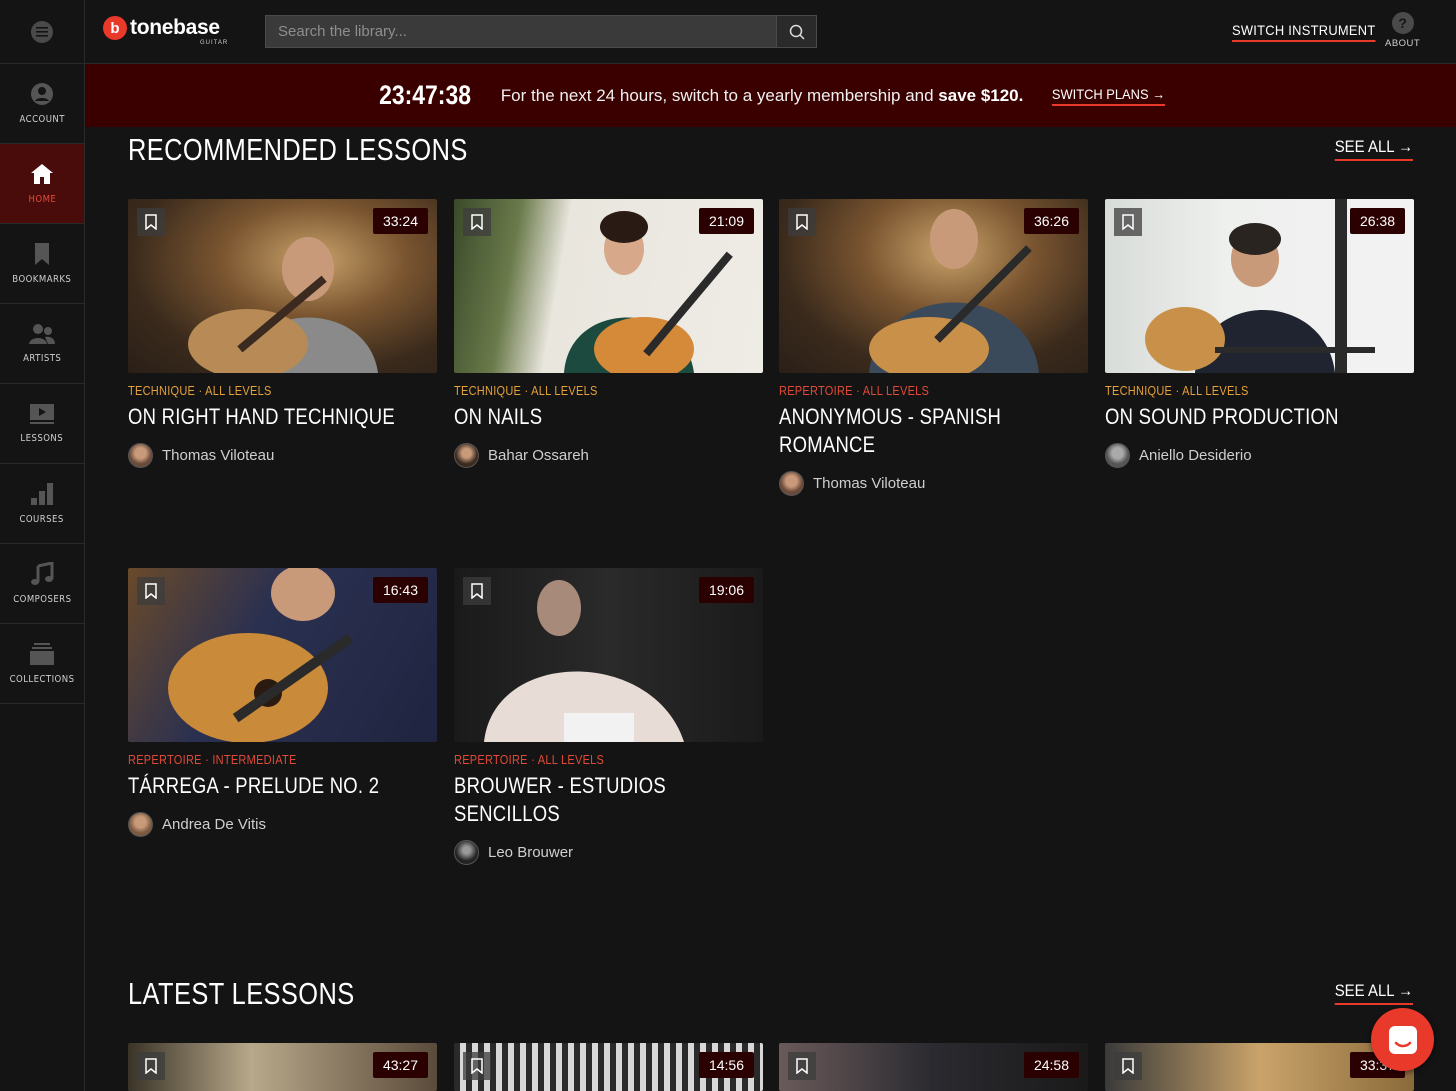 The image size is (1456, 1091). What do you see at coordinates (424, 95) in the screenshot?
I see `countdown-timer: 23:47:38` at bounding box center [424, 95].